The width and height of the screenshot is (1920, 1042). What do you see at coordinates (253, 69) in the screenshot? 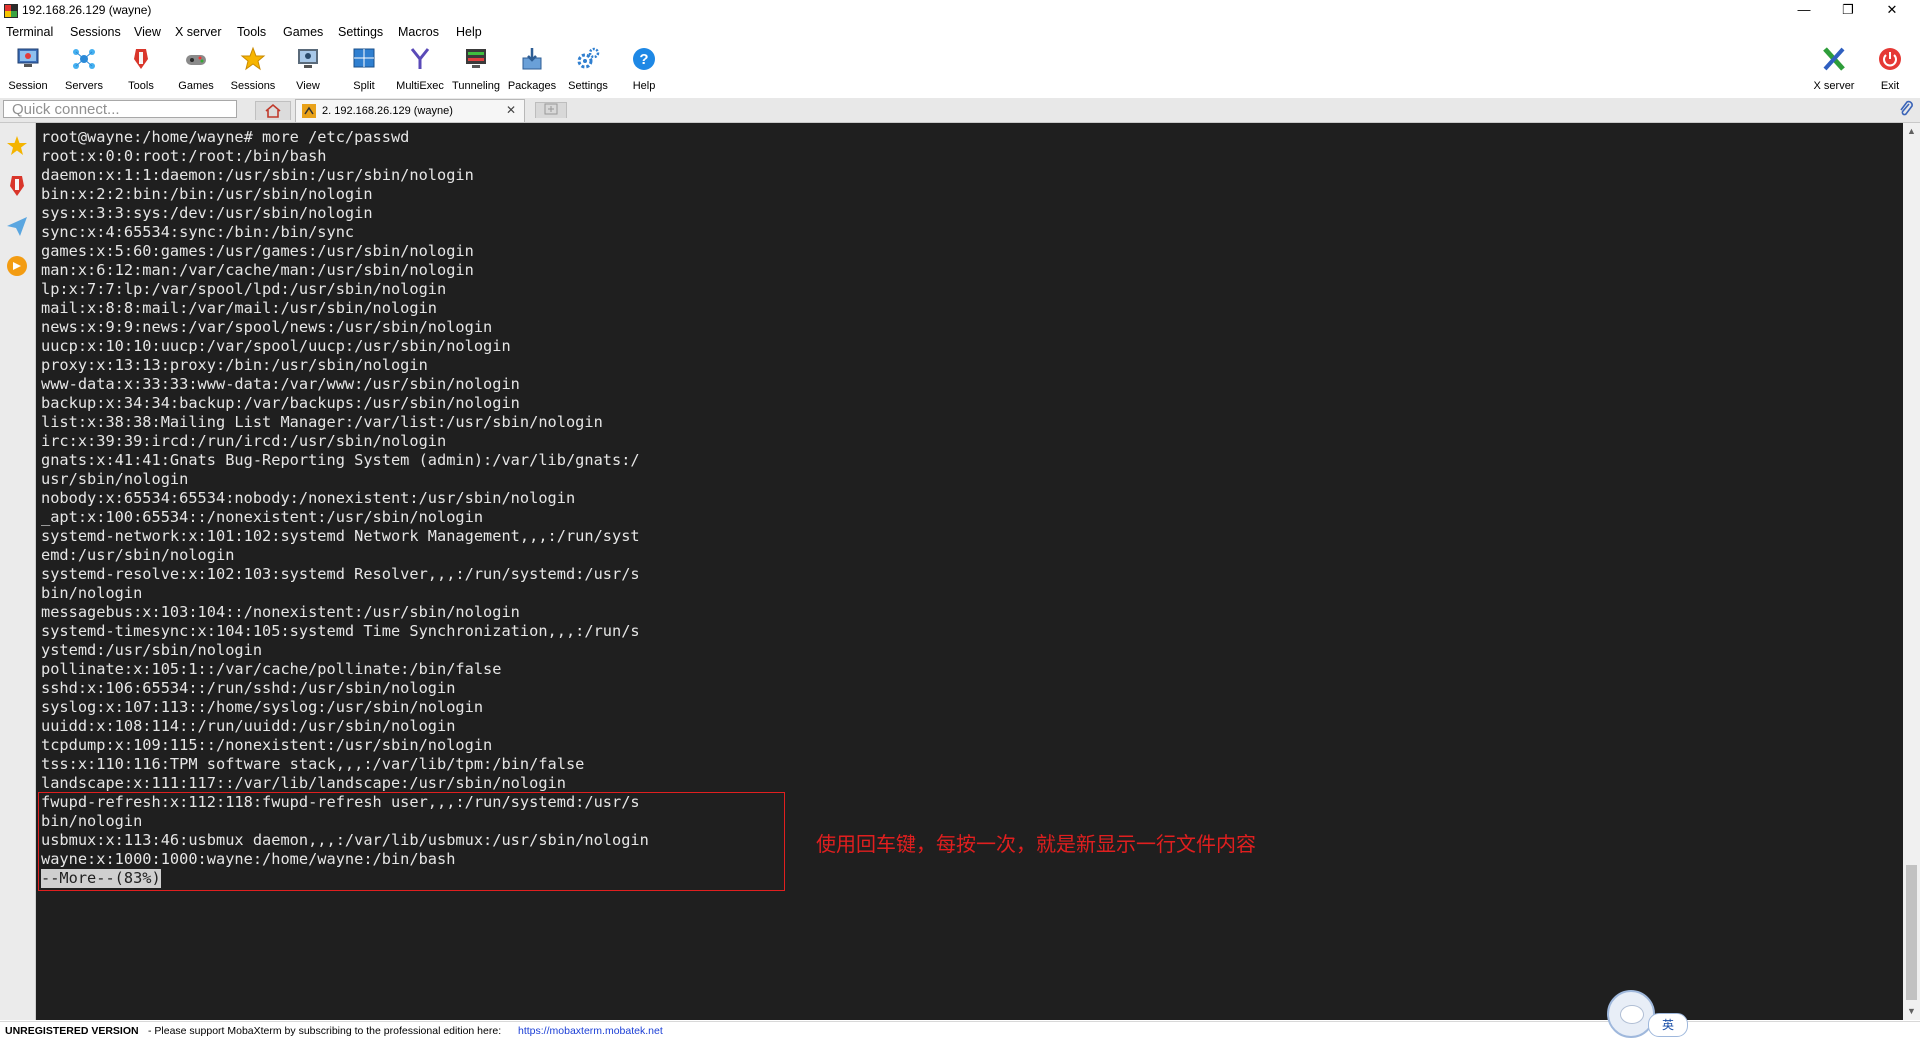
I see `sessions-button: Sessions` at bounding box center [253, 69].